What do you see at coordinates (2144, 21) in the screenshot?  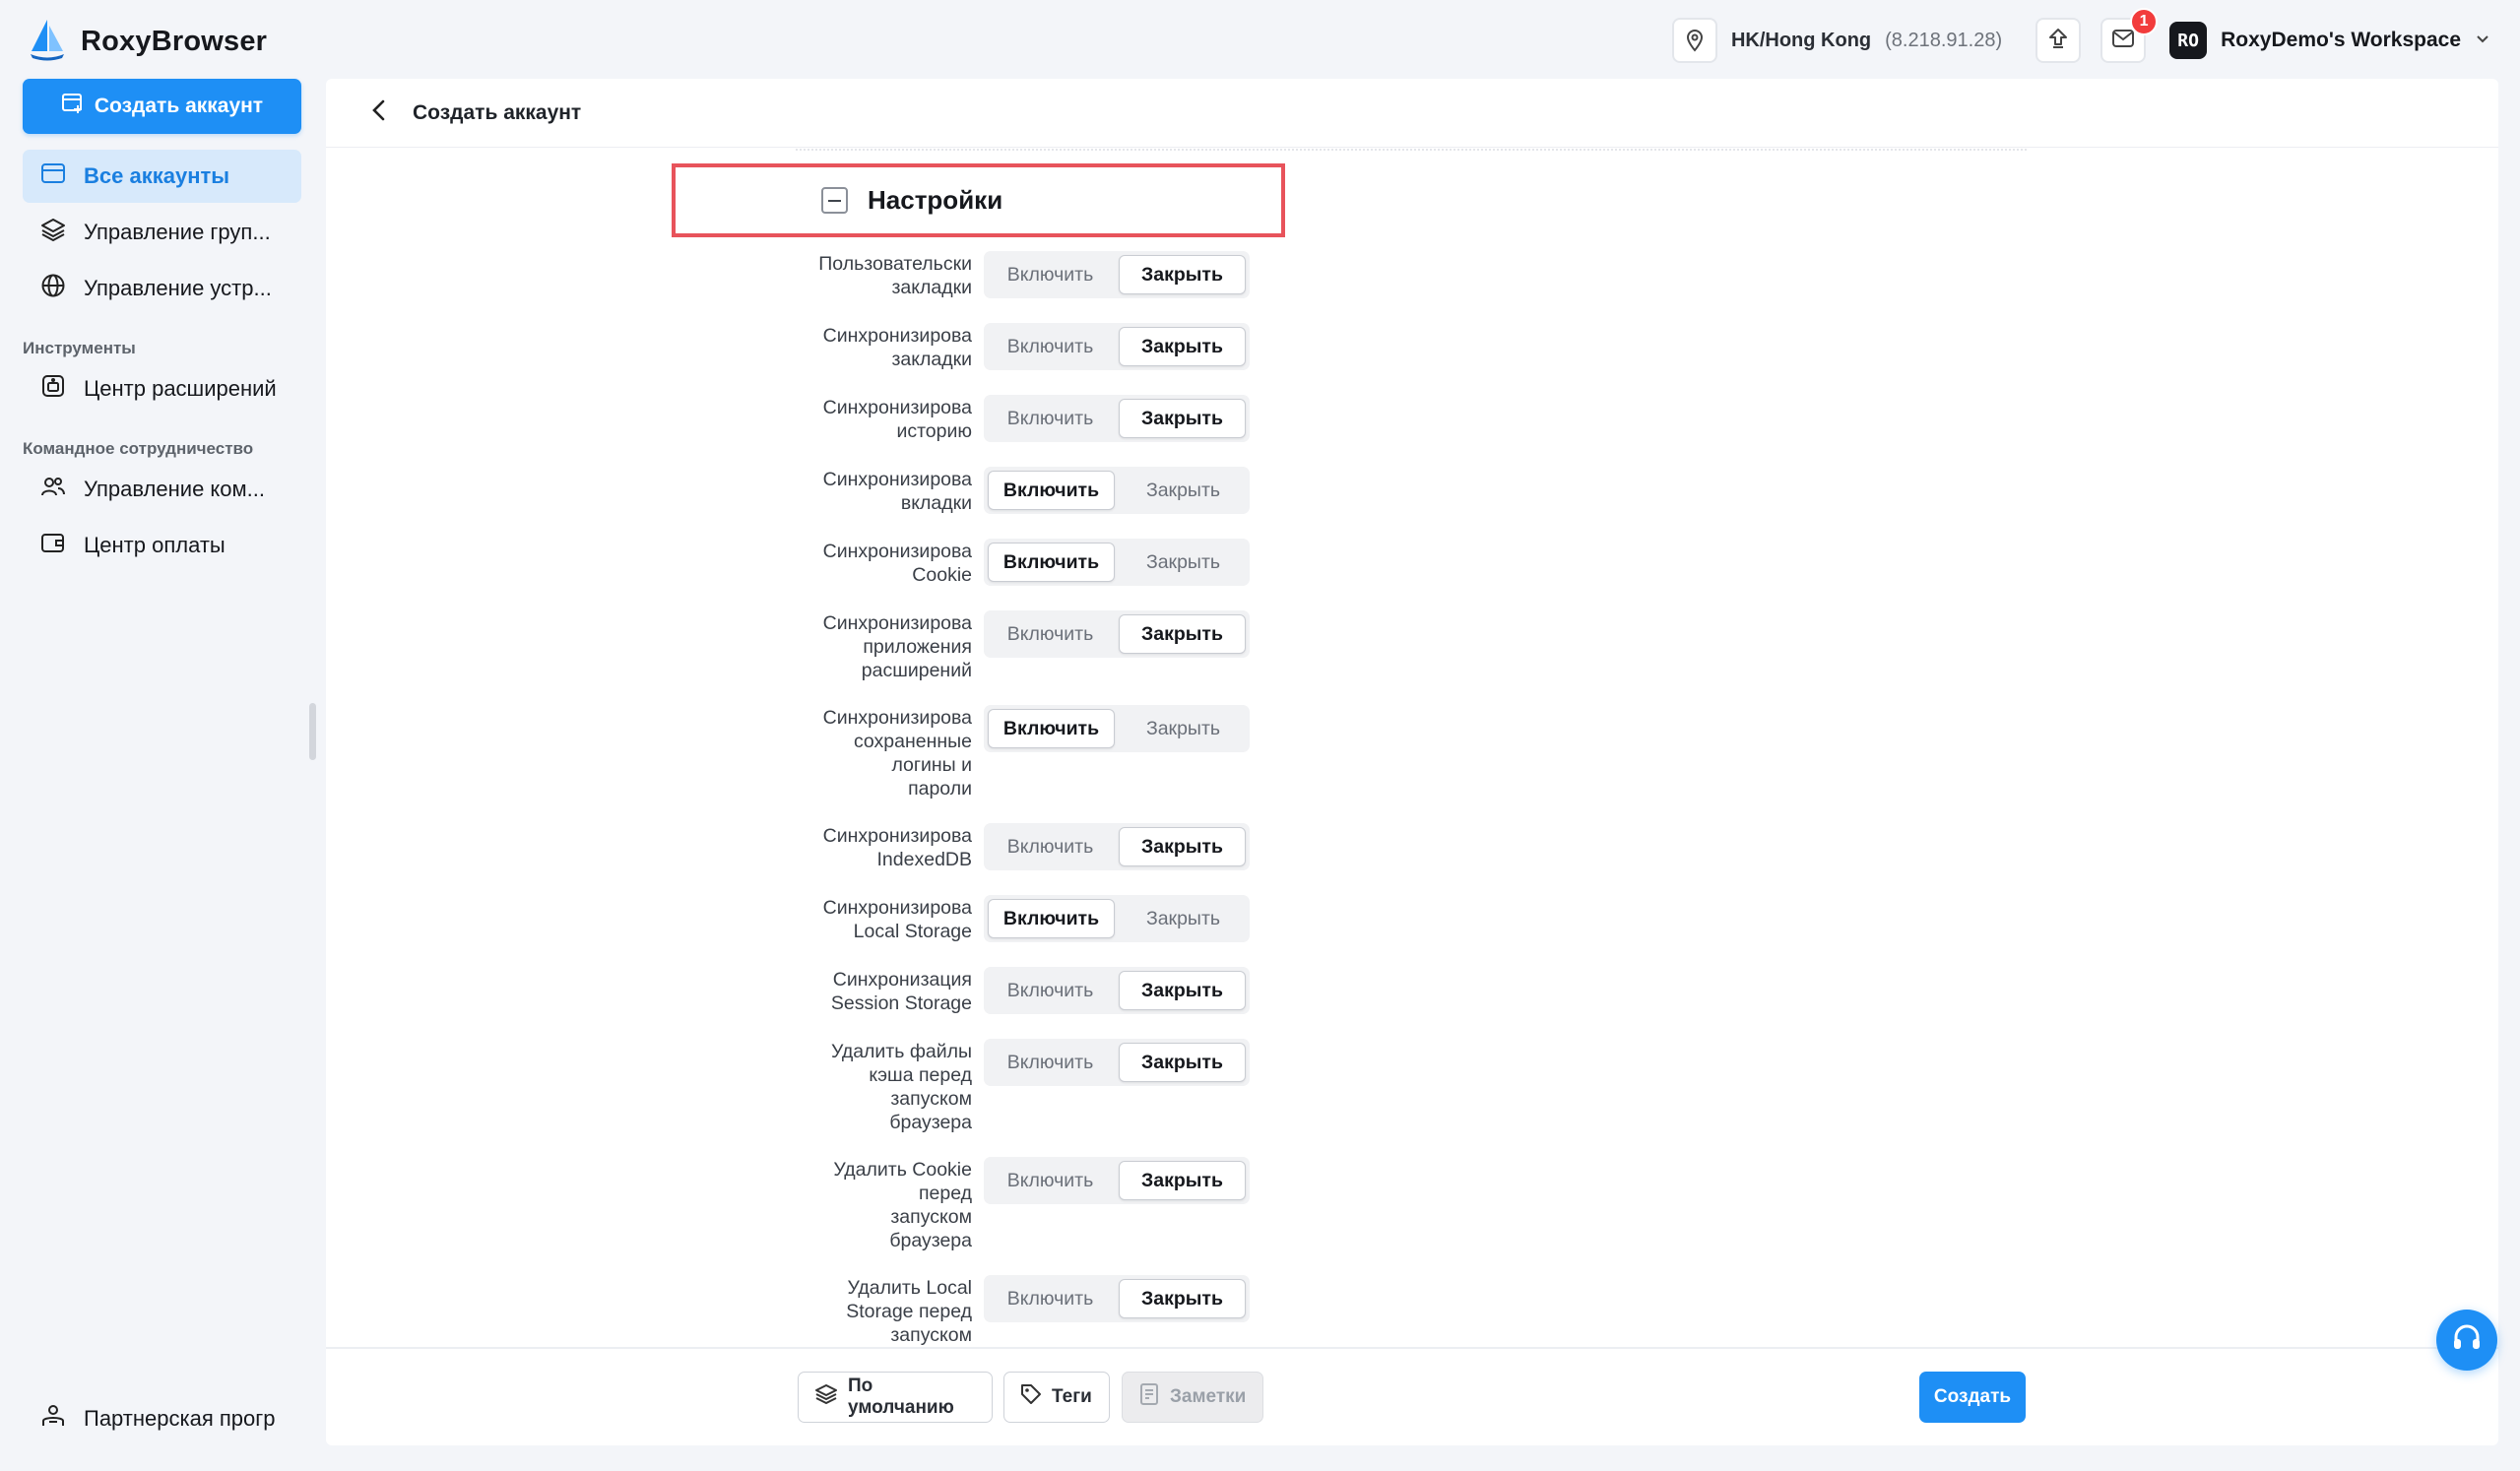 I see `mail-badge: 1` at bounding box center [2144, 21].